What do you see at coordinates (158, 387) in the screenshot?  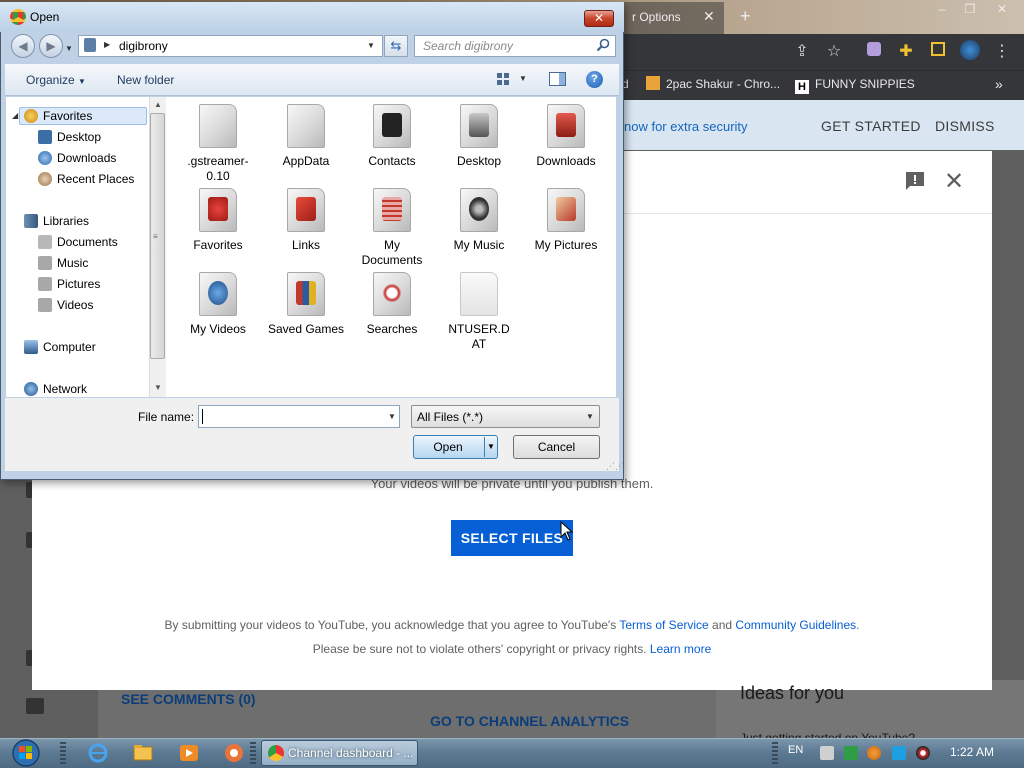 I see `scroll-down-icon: ▼` at bounding box center [158, 387].